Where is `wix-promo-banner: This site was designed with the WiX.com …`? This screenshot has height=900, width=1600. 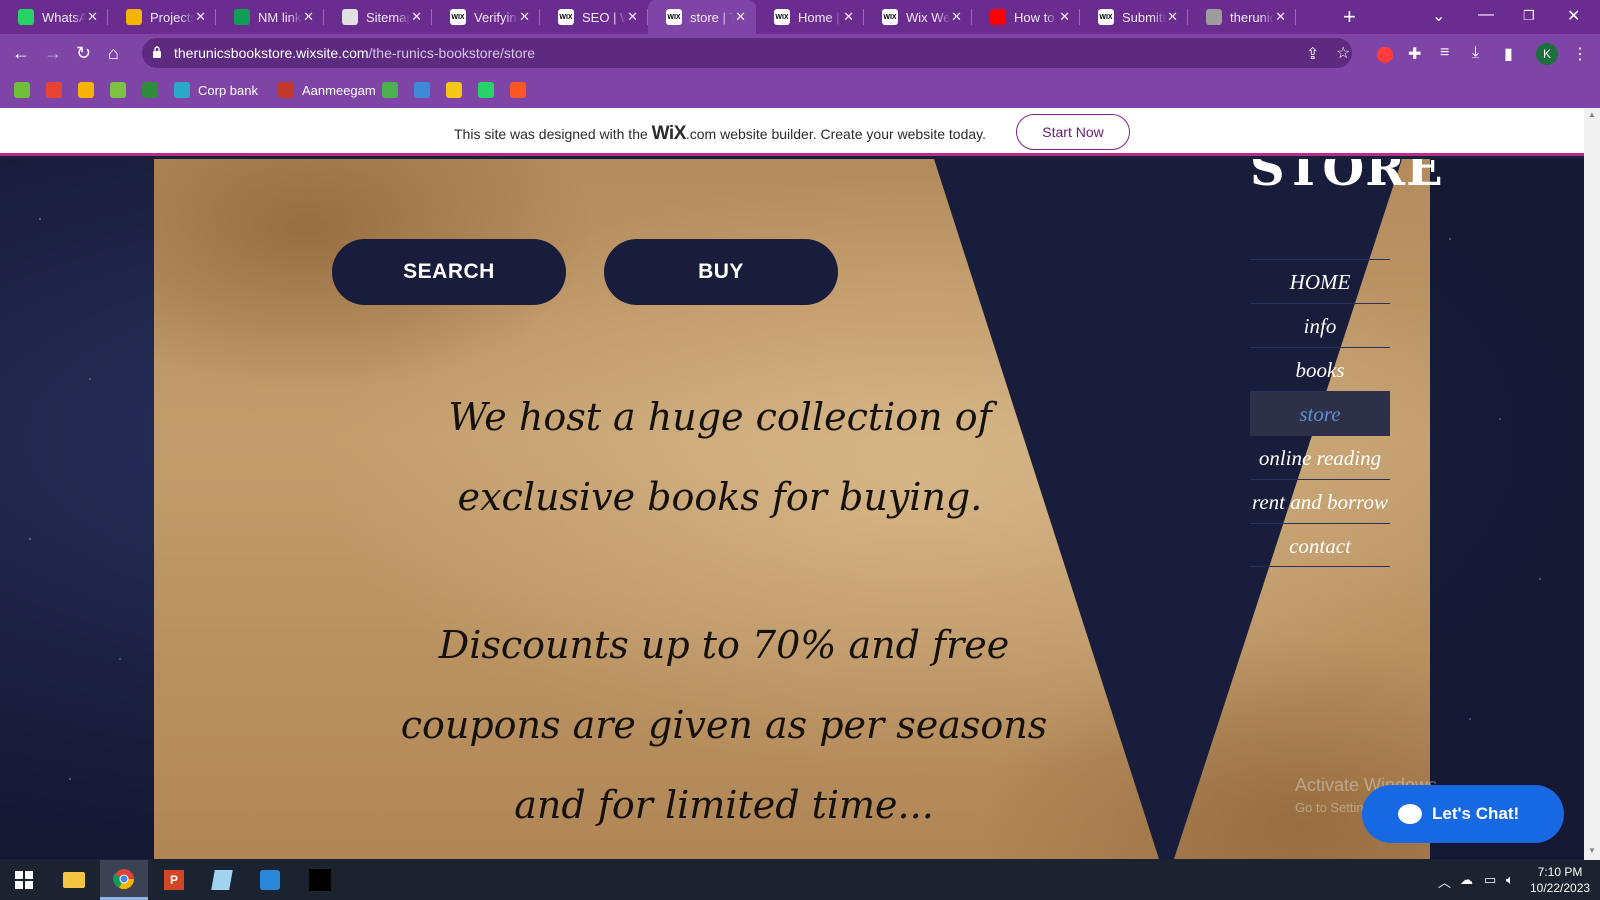 wix-promo-banner: This site was designed with the WiX.com … is located at coordinates (792, 132).